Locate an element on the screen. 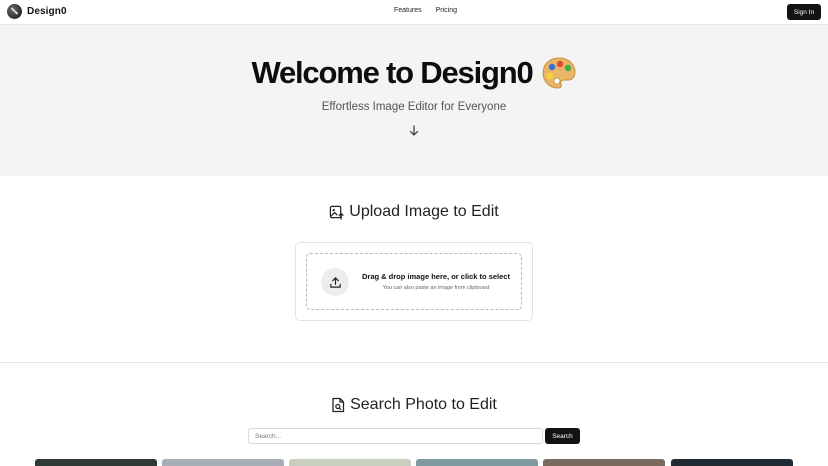  top-navbar: Design0 Features Pricing Sign In is located at coordinates (414, 12).